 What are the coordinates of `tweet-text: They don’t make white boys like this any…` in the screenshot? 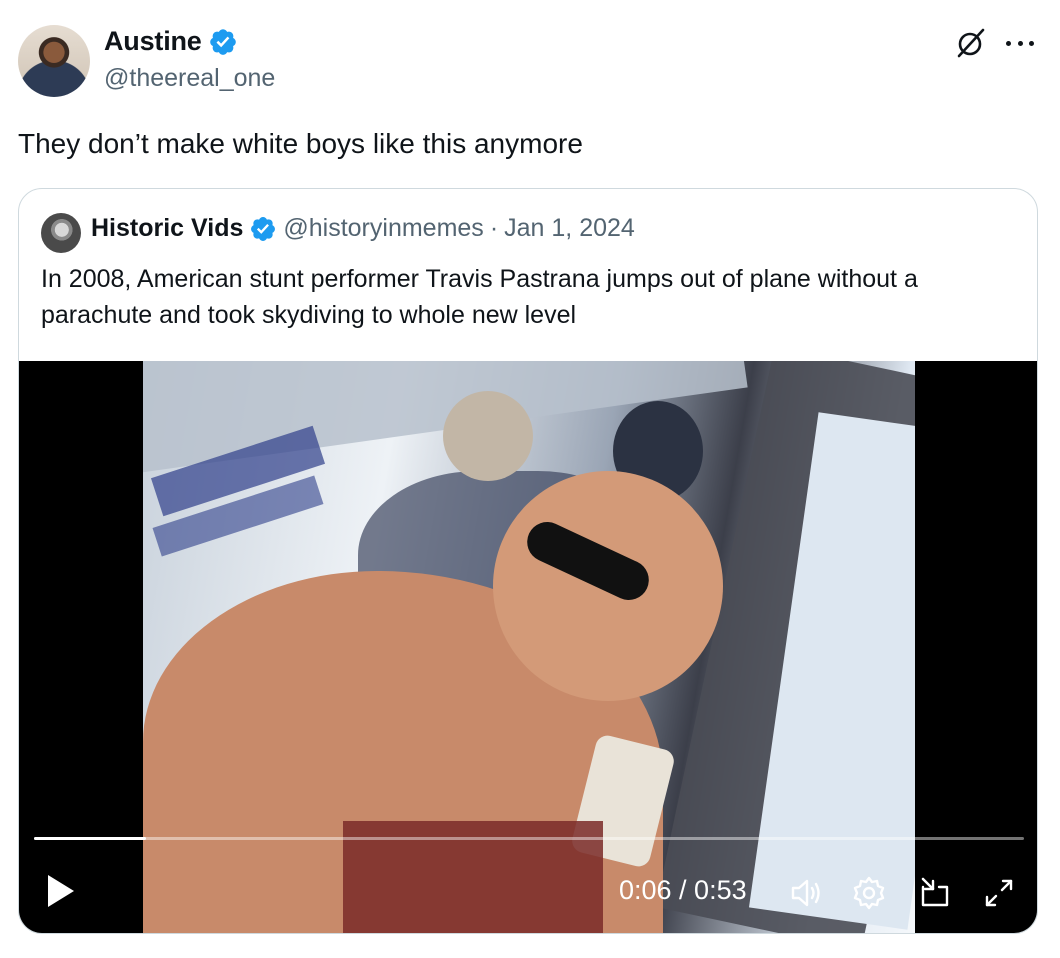 It's located at (300, 143).